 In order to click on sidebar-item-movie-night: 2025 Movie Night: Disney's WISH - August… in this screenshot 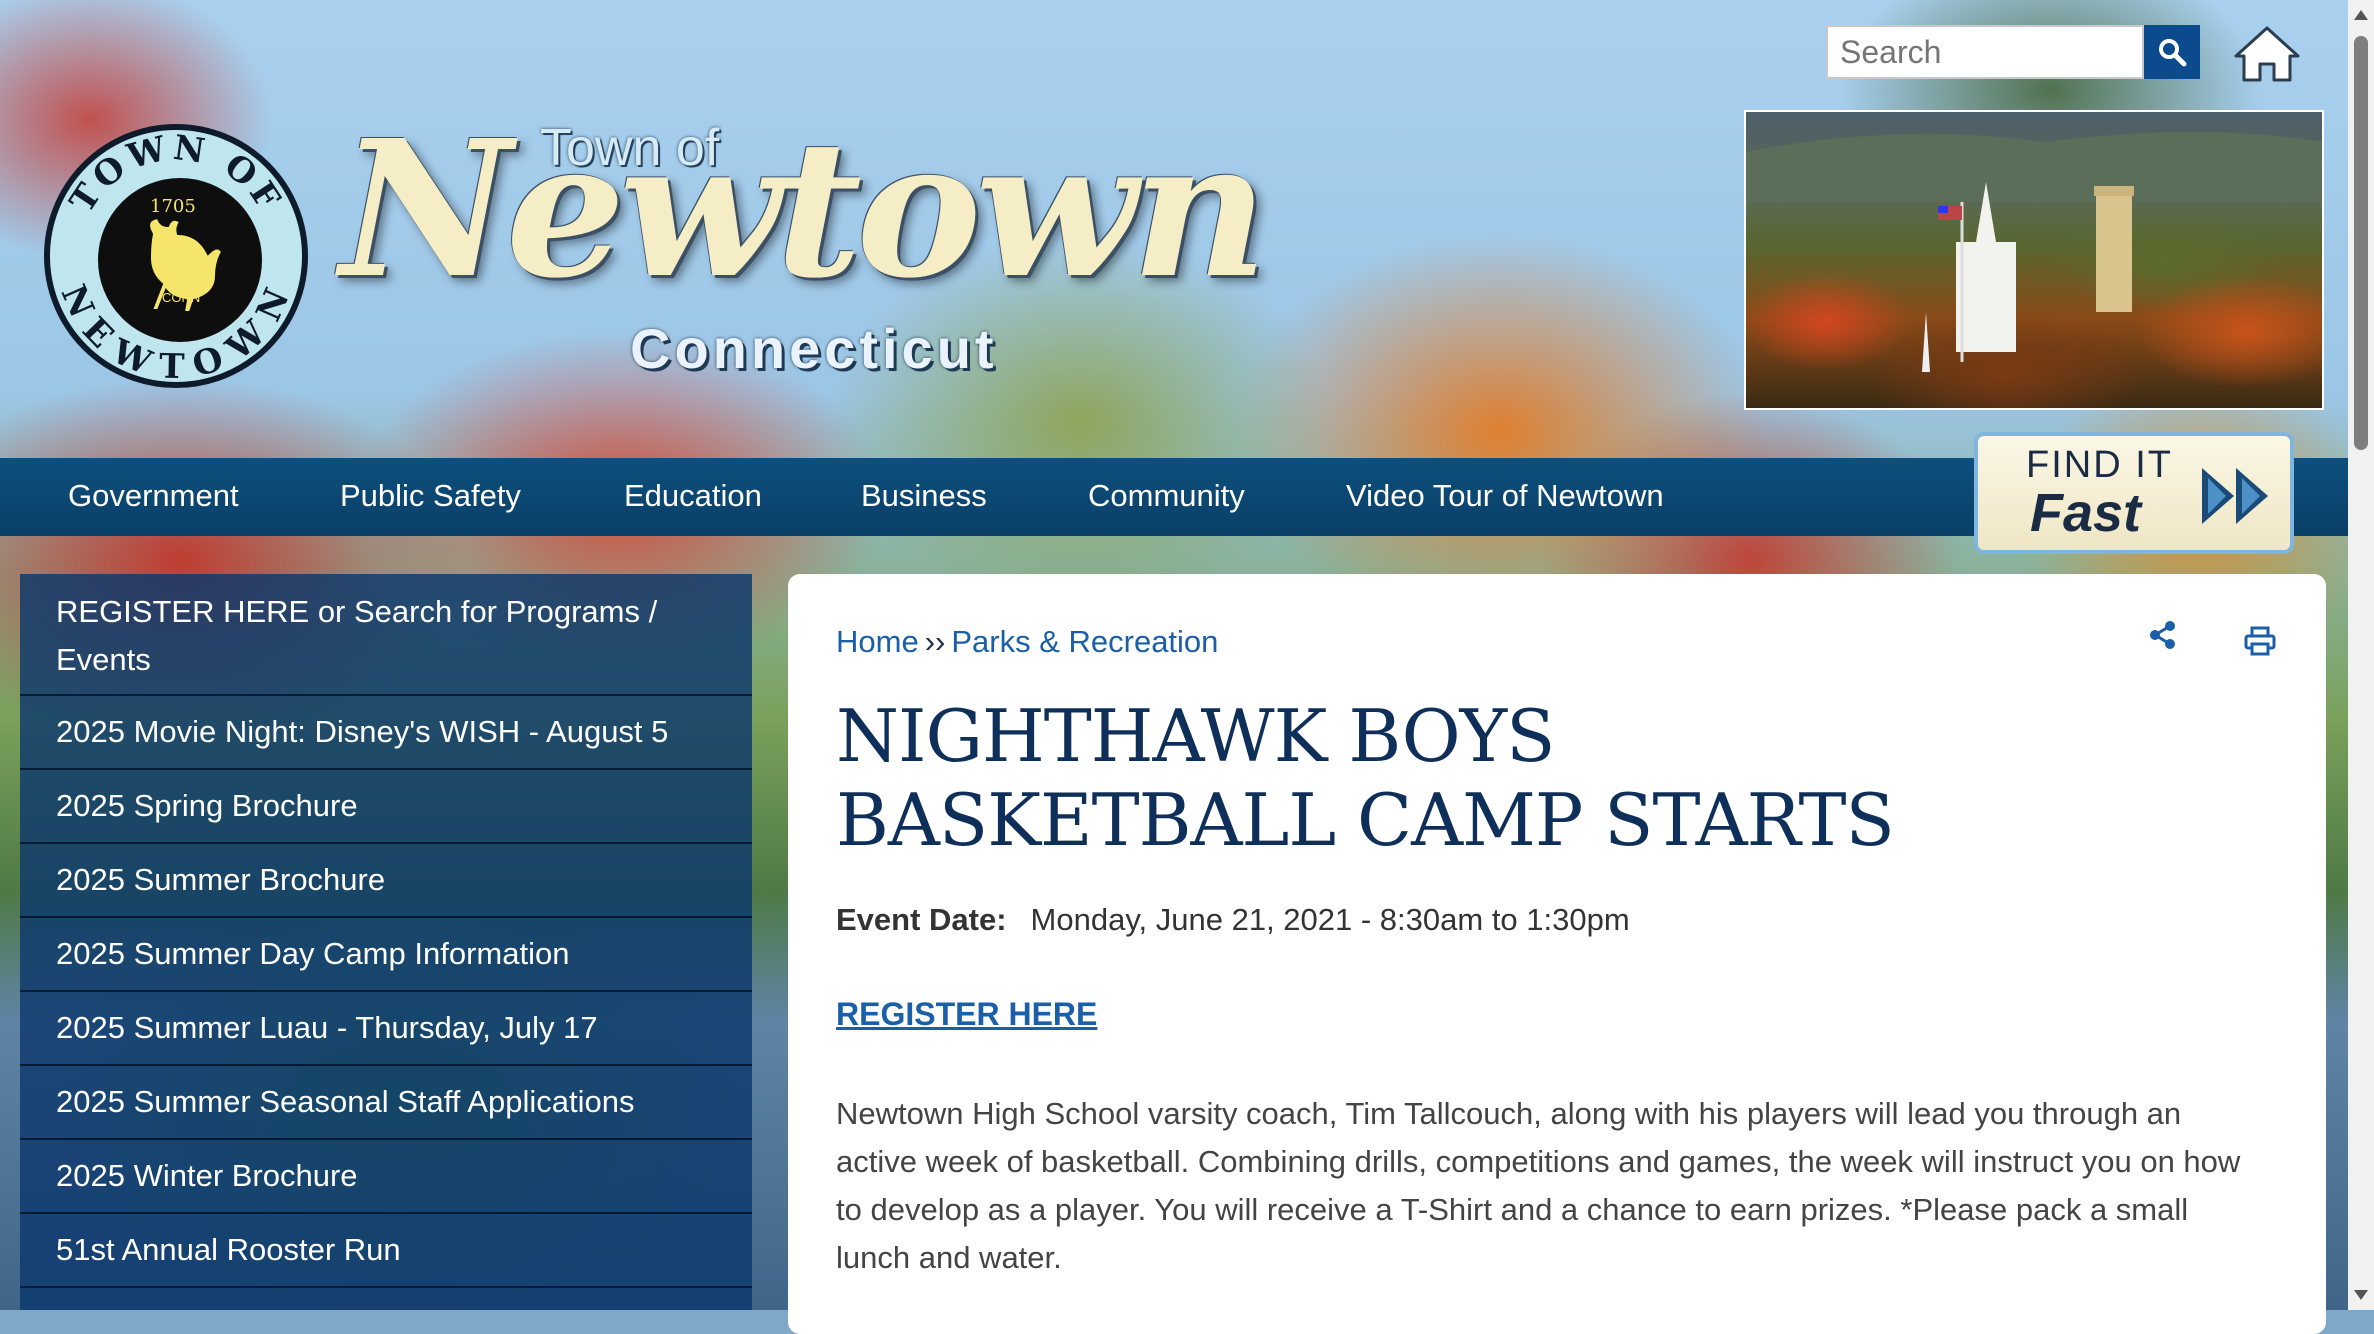, I will do `click(386, 733)`.